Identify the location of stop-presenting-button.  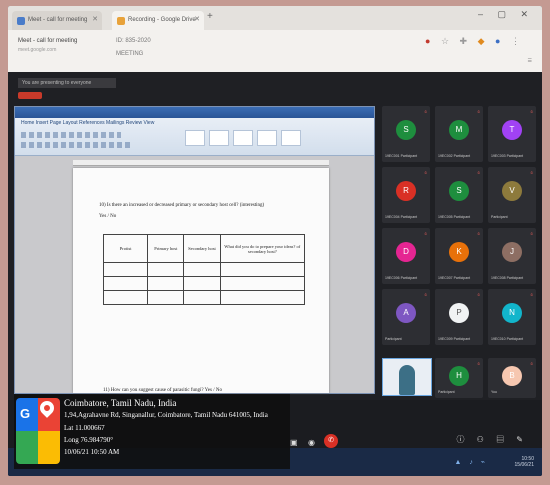
(30, 95).